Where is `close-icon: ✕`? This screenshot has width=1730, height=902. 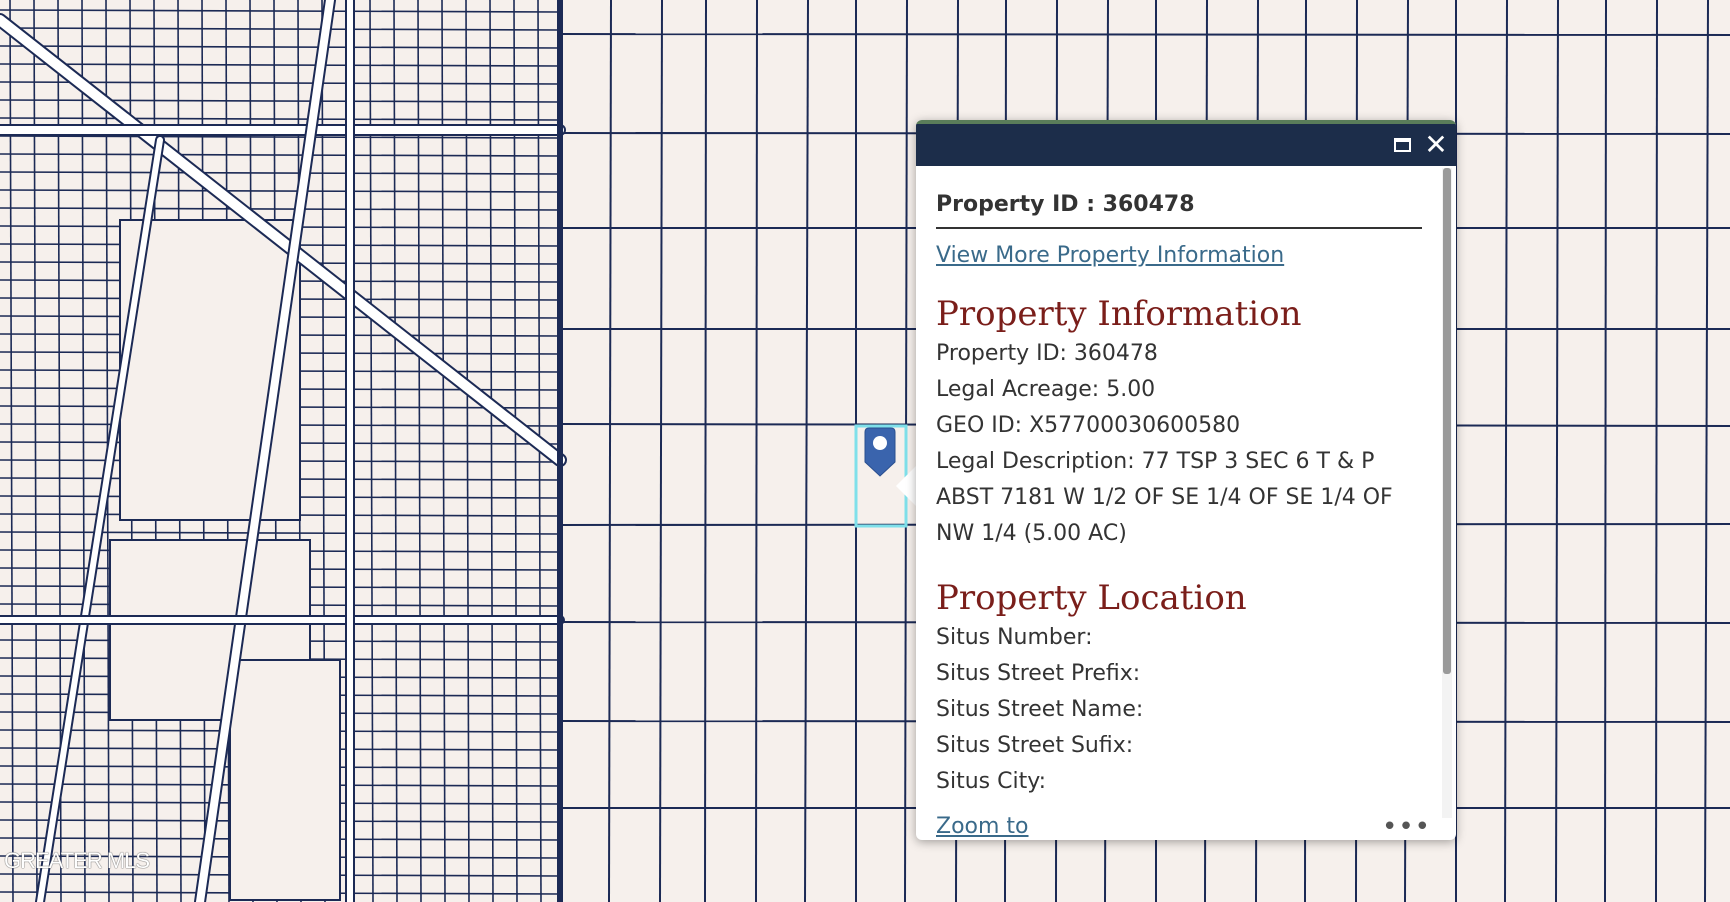 close-icon: ✕ is located at coordinates (1436, 145).